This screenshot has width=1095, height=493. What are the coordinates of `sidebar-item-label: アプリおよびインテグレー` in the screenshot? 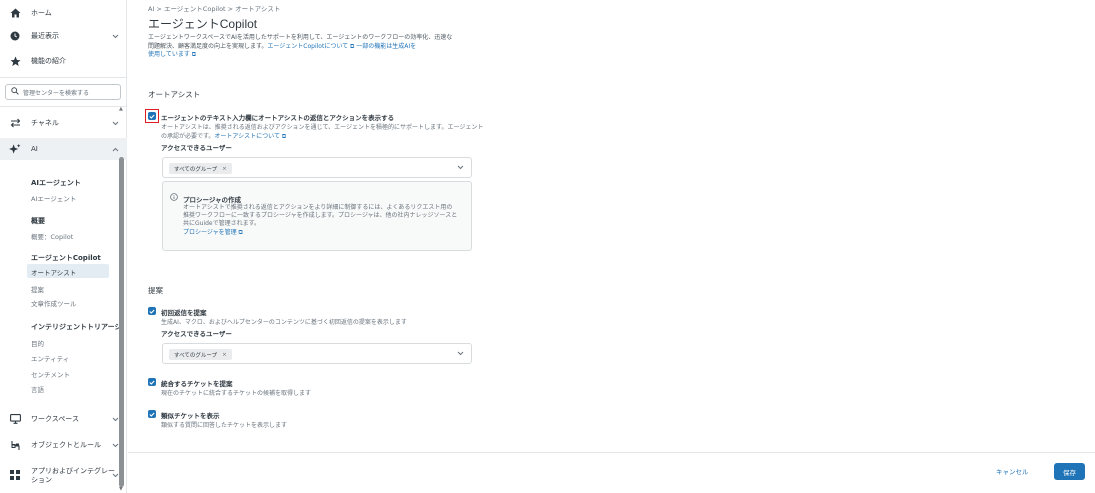 It's located at (73, 471).